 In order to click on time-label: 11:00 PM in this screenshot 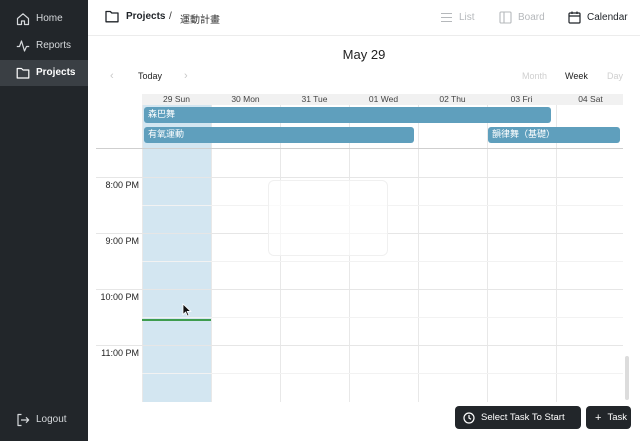, I will do `click(120, 353)`.